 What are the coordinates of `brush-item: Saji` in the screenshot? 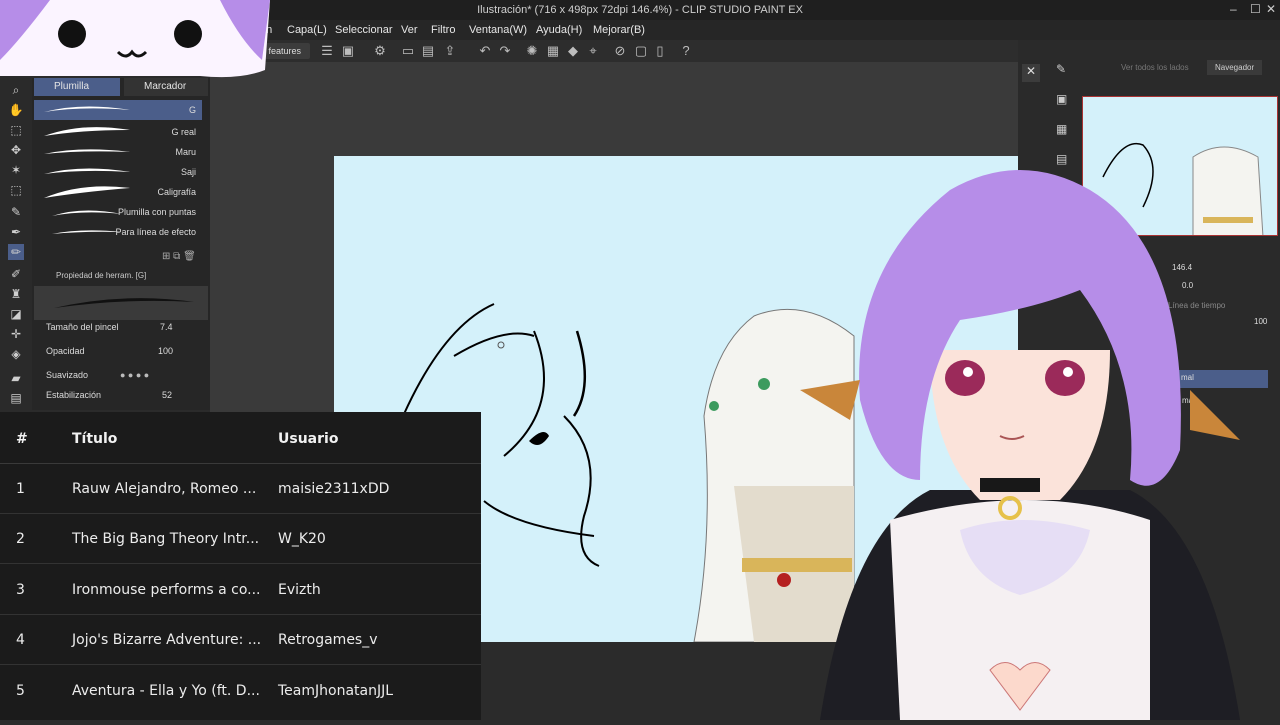 It's located at (118, 172).